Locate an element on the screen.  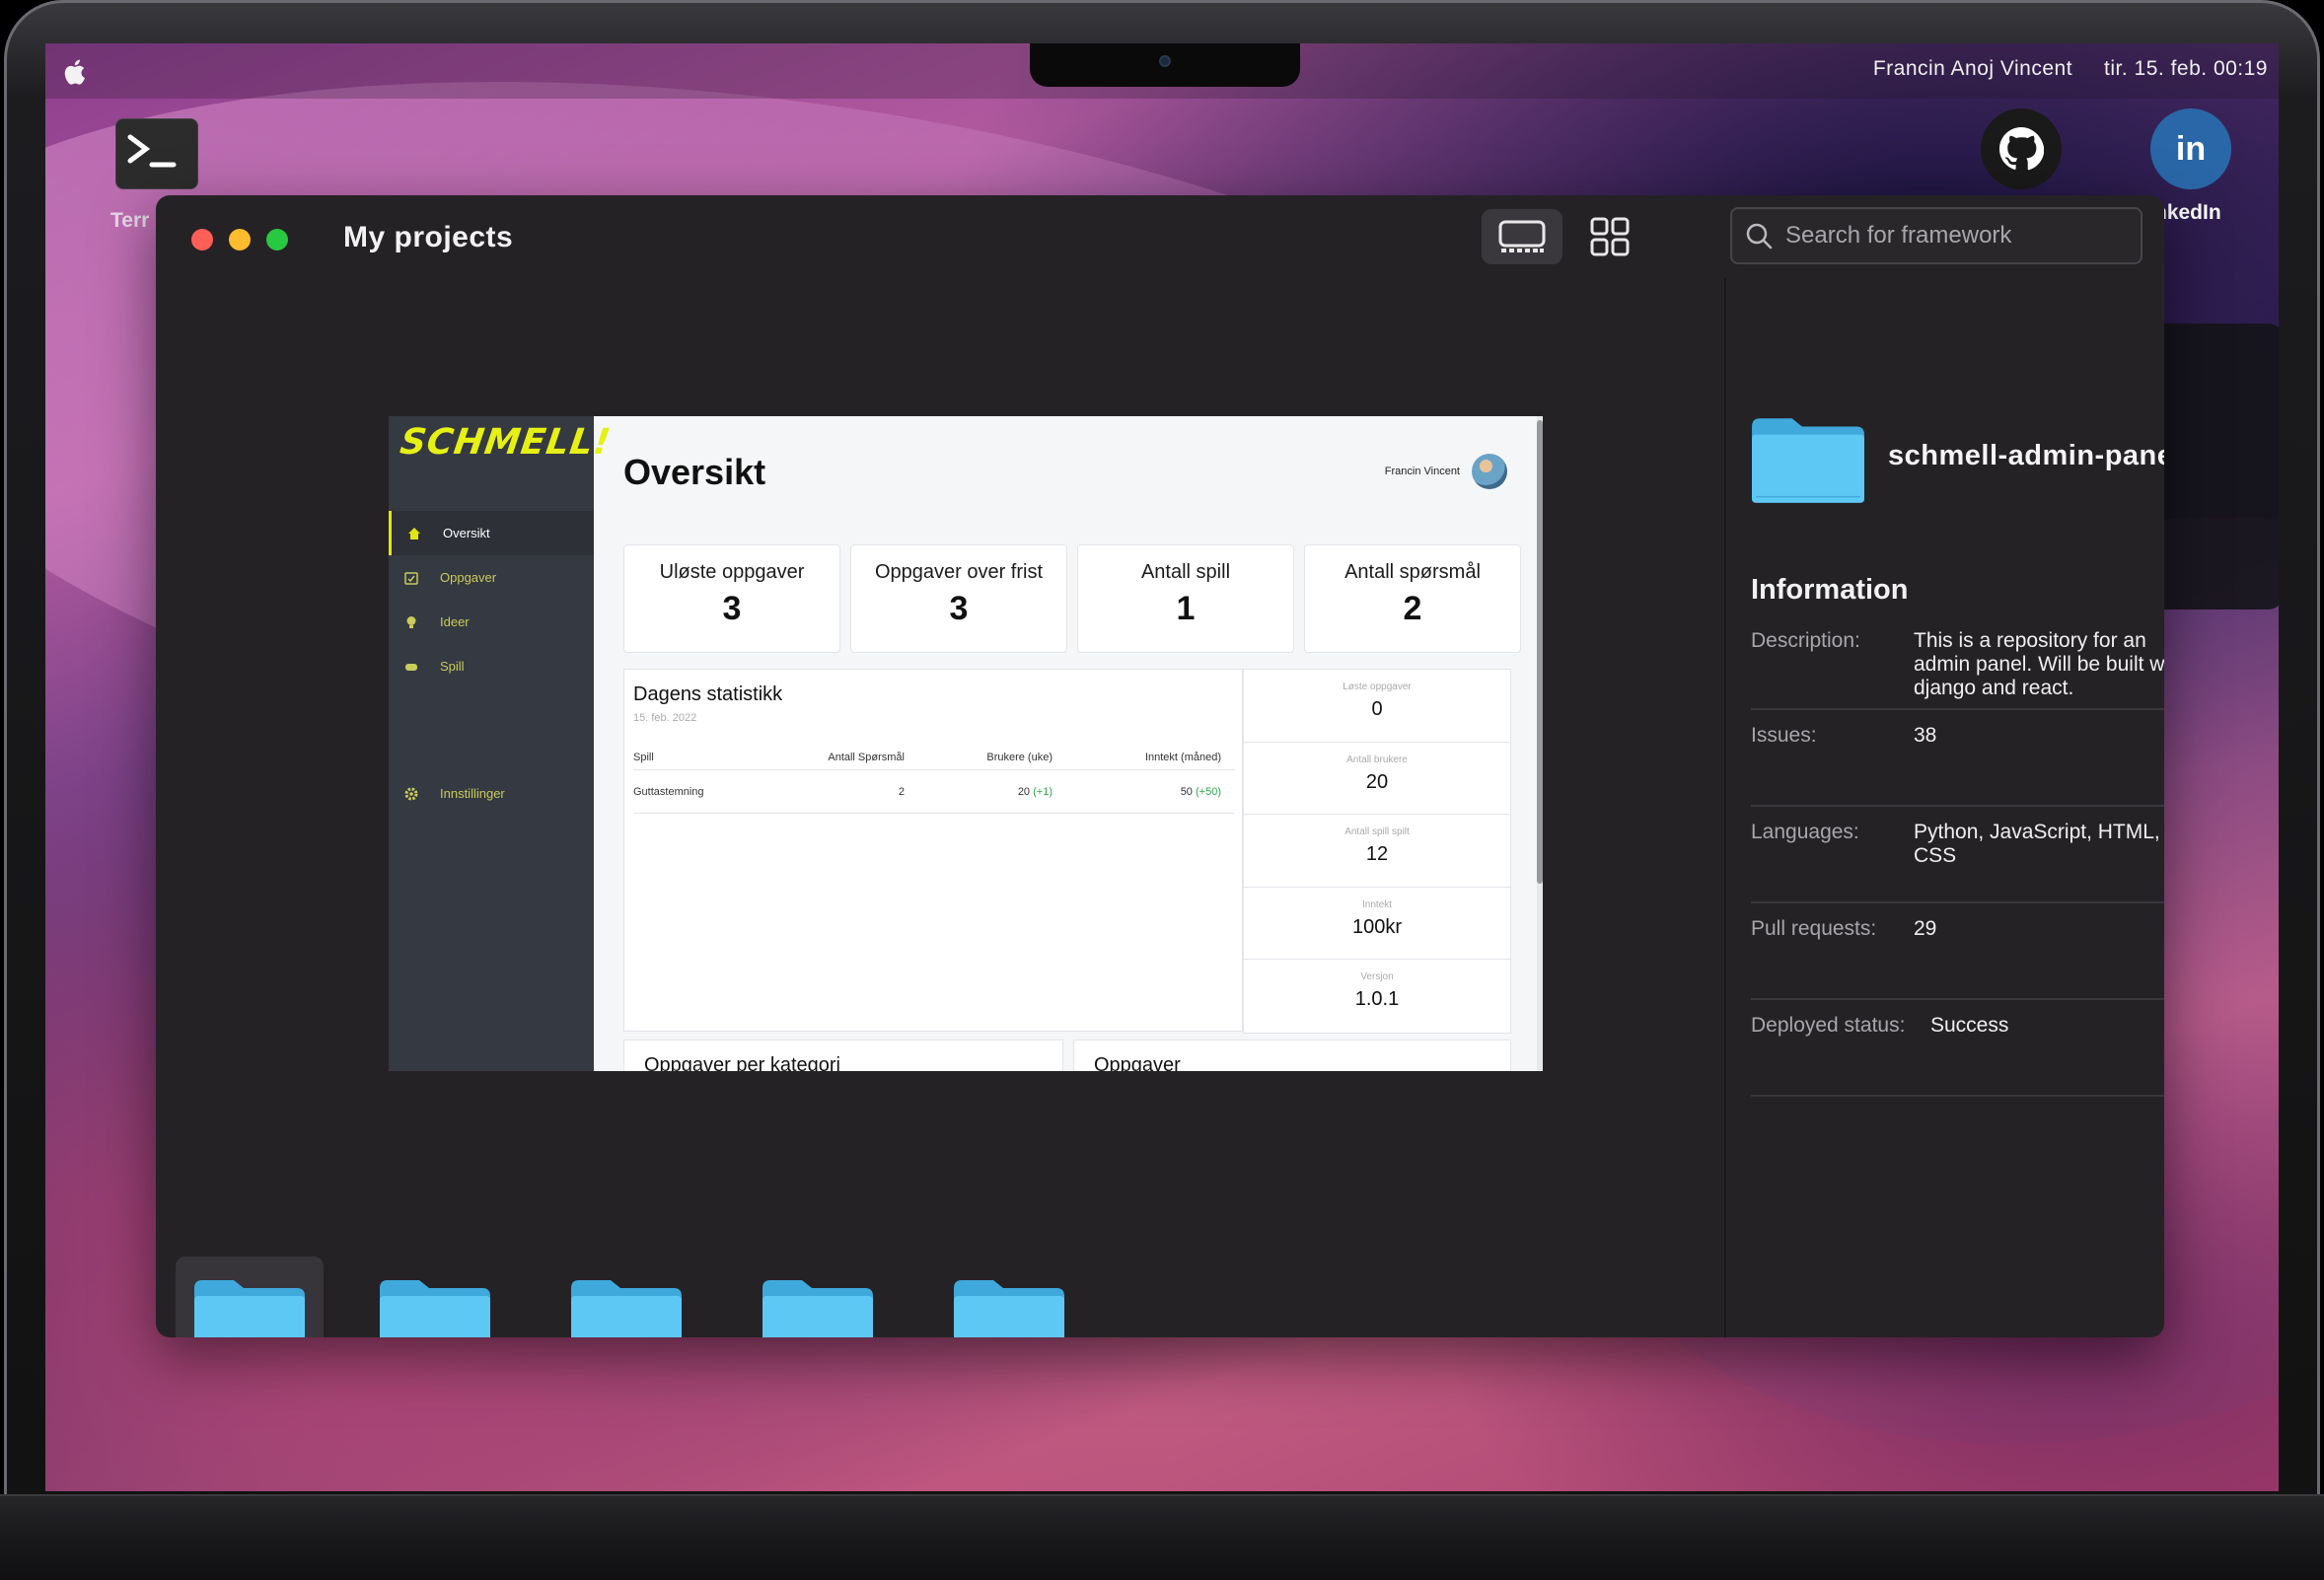
linkedin-glyph: in is located at coordinates (2191, 148).